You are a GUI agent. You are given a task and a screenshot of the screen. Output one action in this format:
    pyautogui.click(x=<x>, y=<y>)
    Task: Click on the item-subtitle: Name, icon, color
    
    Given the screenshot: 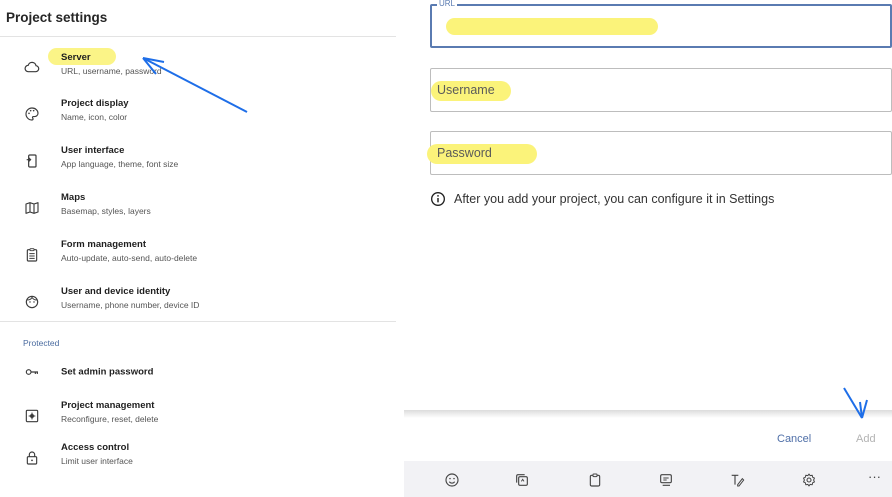 What is the action you would take?
    pyautogui.click(x=94, y=117)
    